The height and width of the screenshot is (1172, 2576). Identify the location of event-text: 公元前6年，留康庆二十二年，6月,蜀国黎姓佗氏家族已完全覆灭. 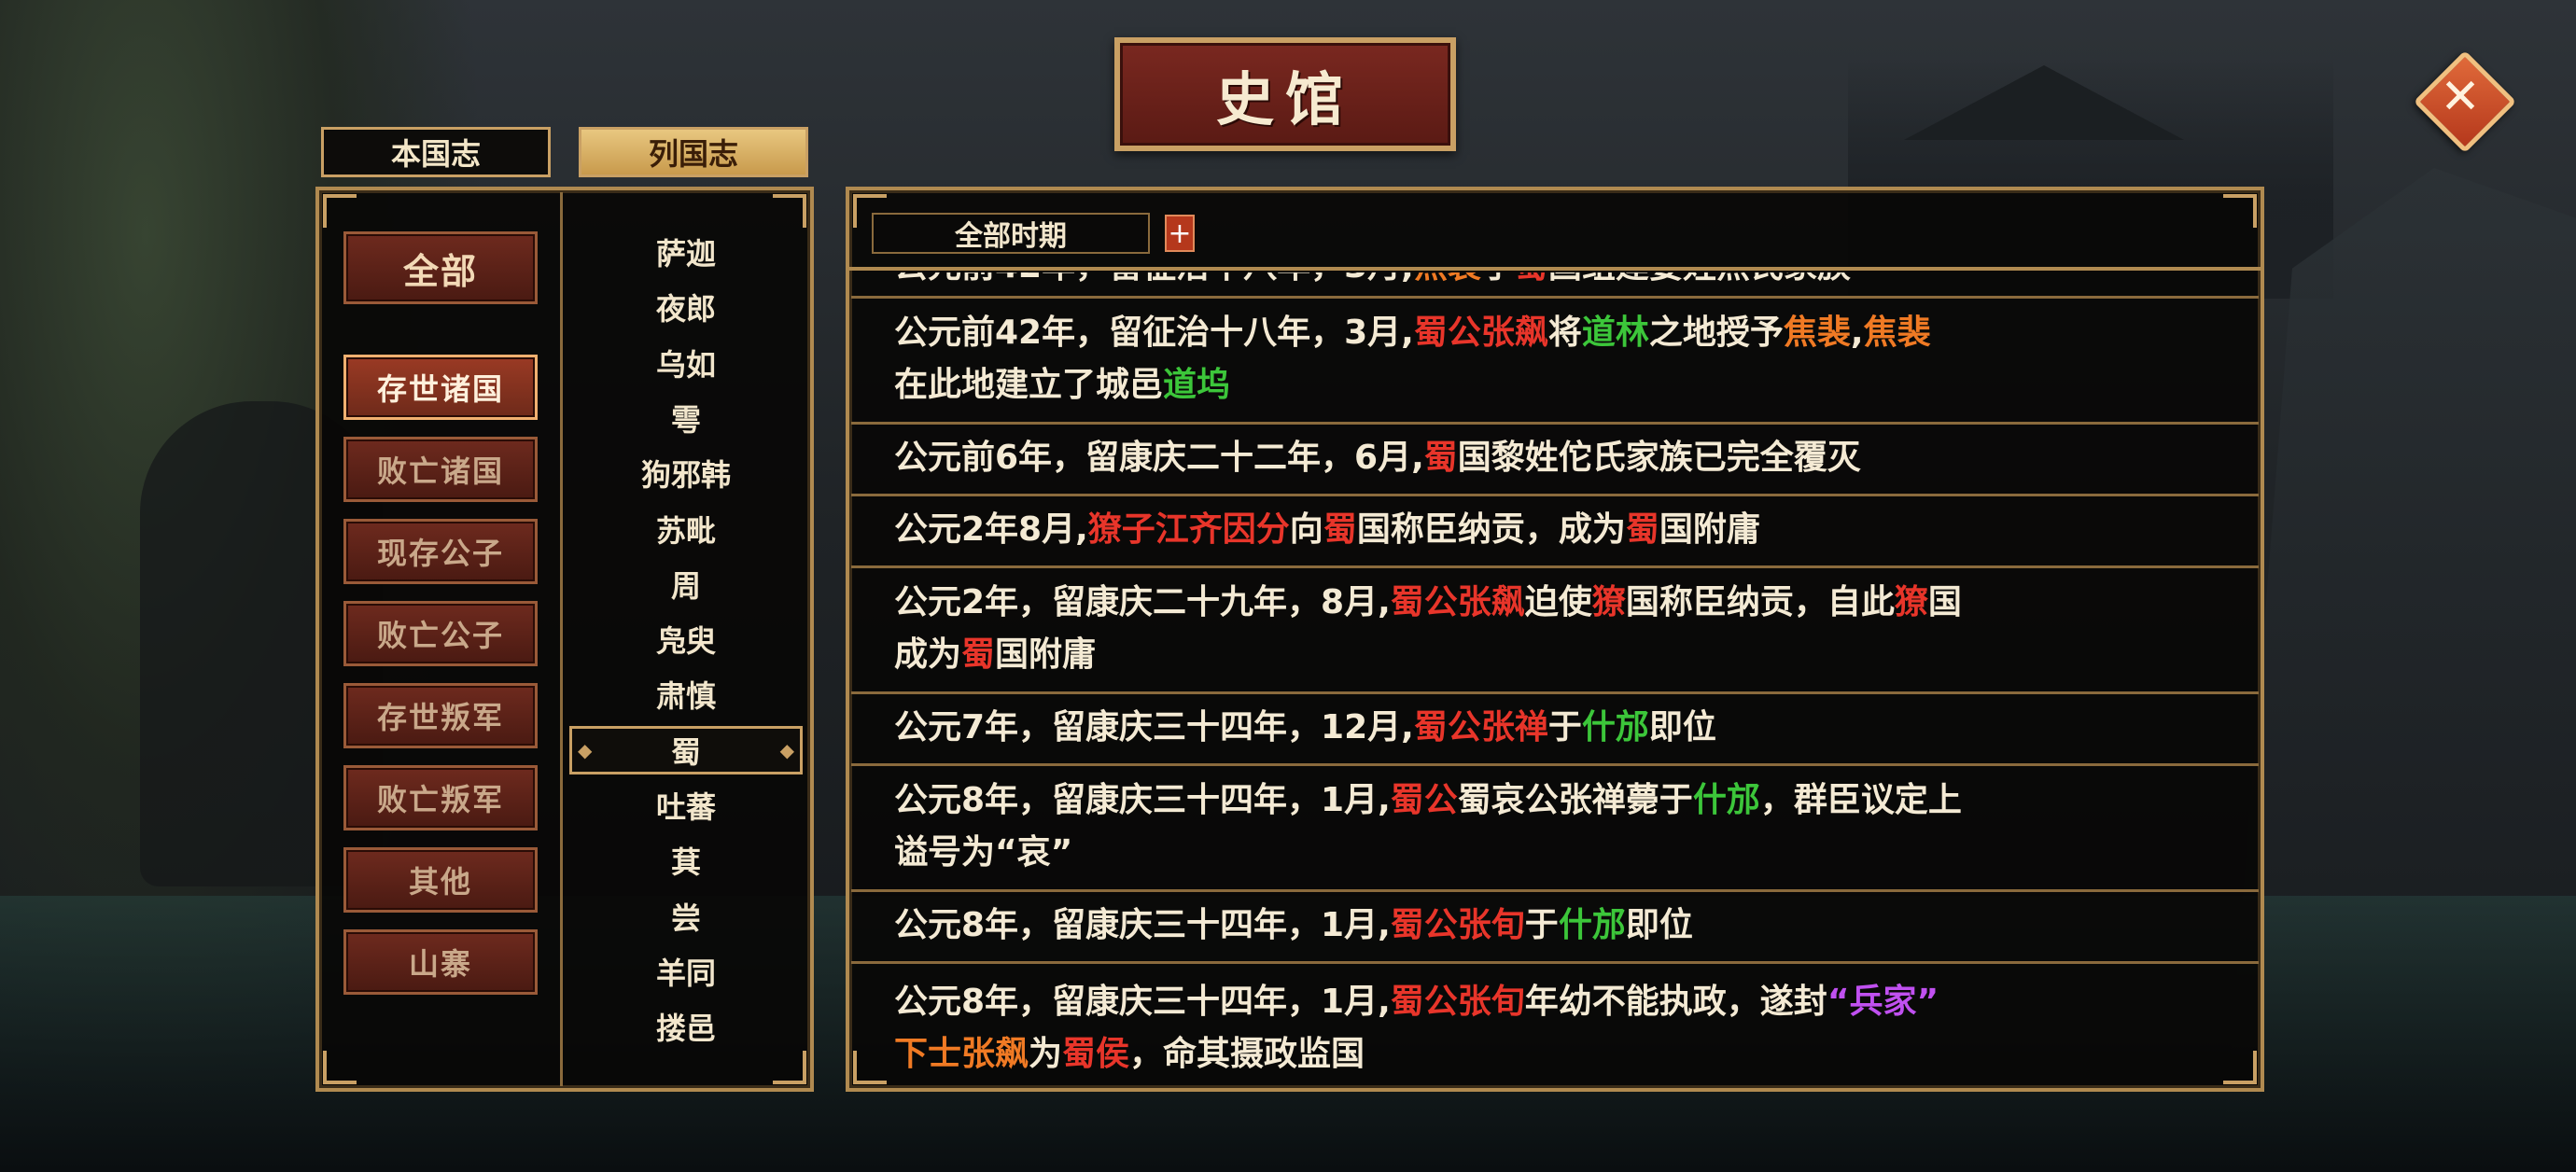
(1377, 458).